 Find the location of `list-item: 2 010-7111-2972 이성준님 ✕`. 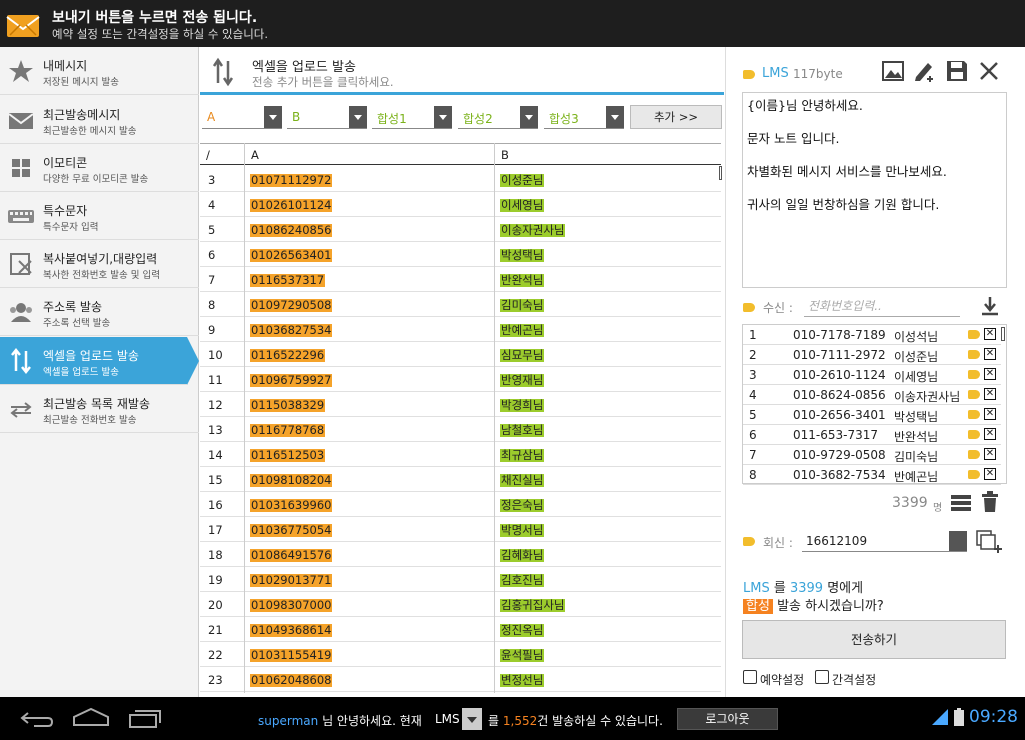

list-item: 2 010-7111-2972 이성준님 ✕ is located at coordinates (872, 355).